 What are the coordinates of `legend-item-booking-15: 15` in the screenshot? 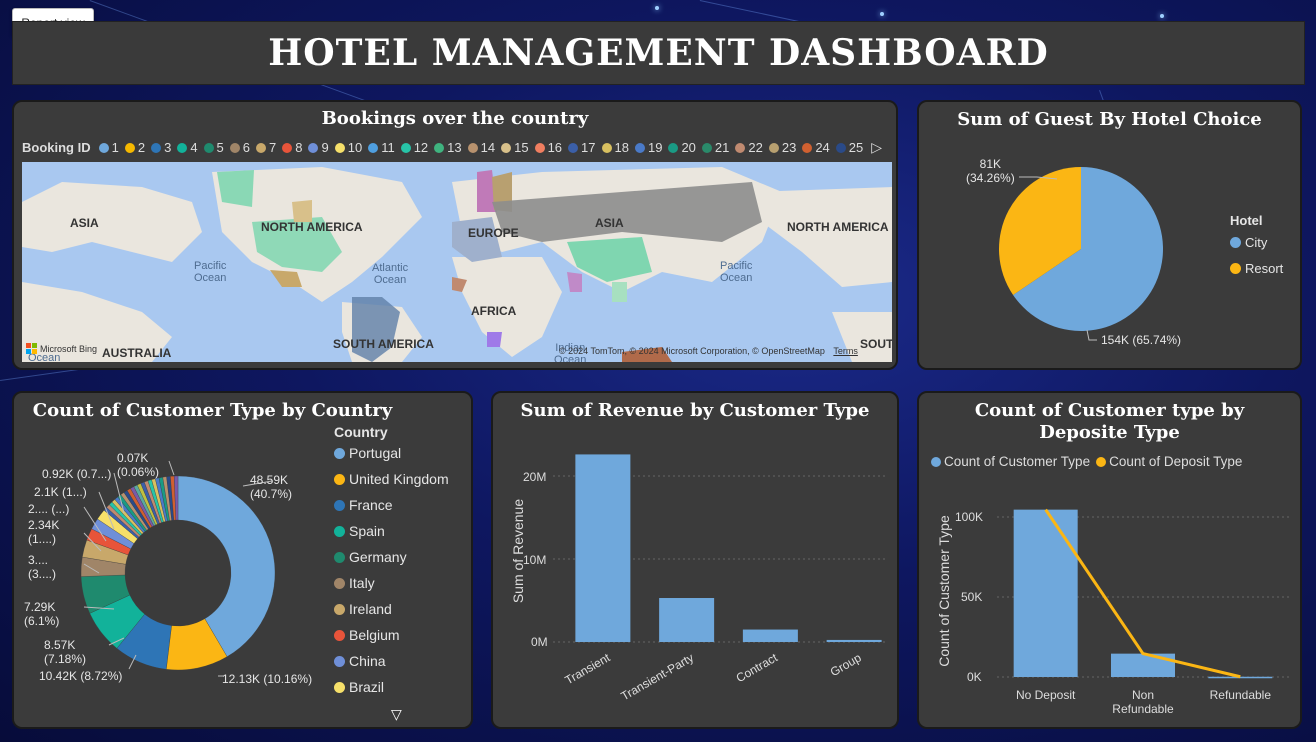 It's located at (515, 147).